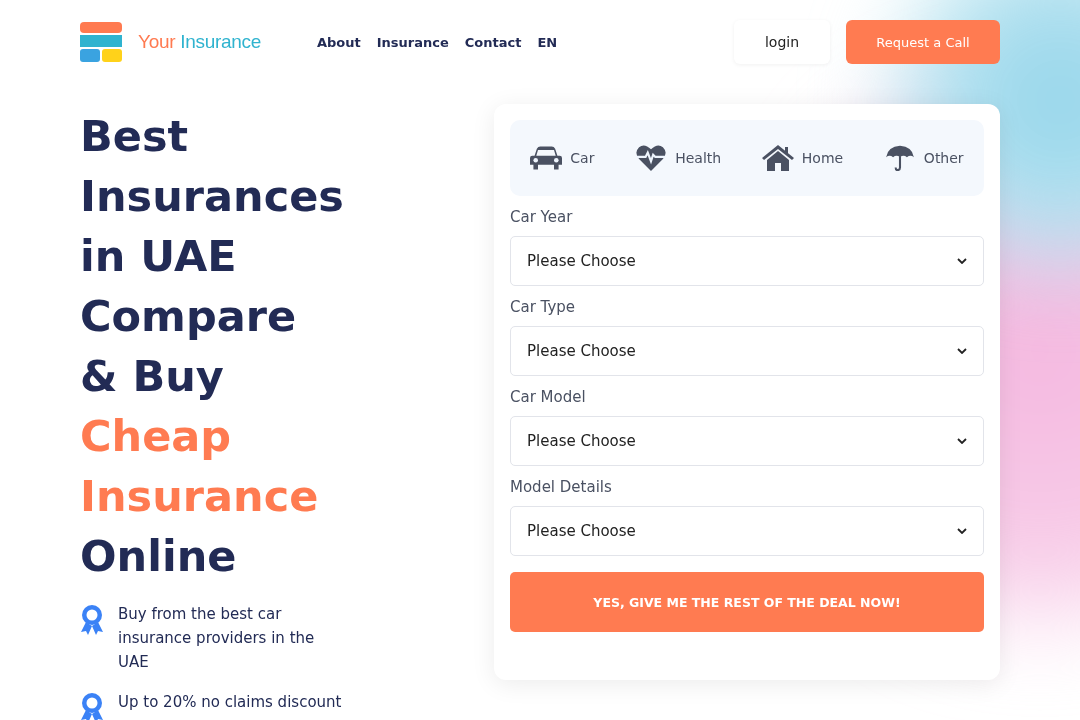 The image size is (1080, 720). I want to click on nav-link: Insurance, so click(412, 42).